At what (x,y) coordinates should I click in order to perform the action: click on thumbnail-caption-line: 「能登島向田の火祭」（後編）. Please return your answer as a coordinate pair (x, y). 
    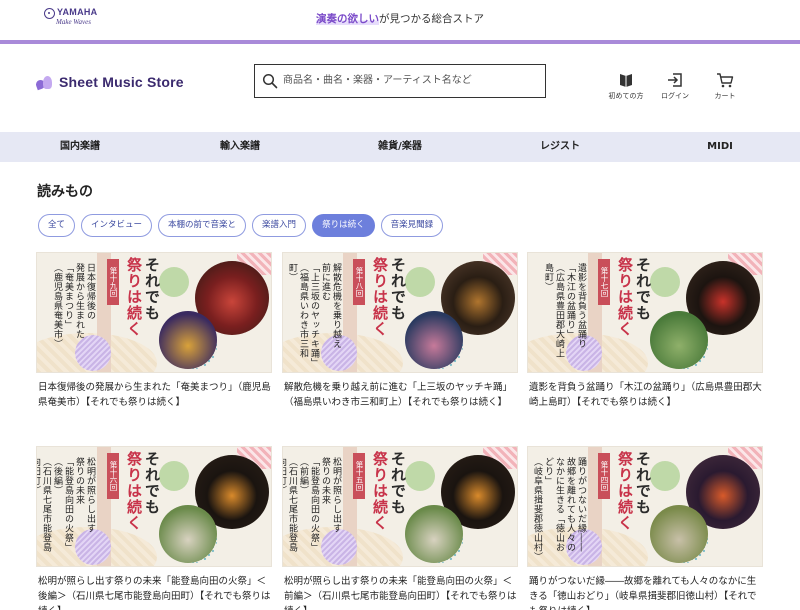
    Looking at the image, I should click on (62, 504).